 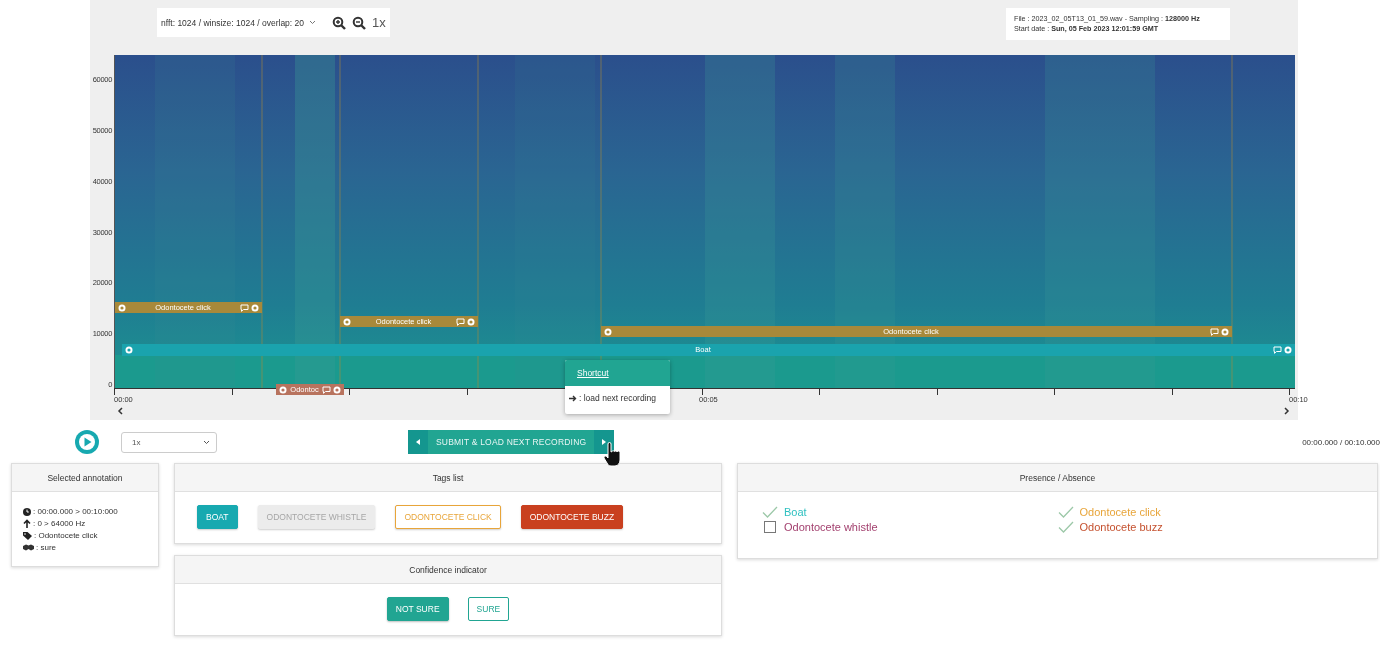 I want to click on confidence-button: NOT SURE, so click(x=417, y=609).